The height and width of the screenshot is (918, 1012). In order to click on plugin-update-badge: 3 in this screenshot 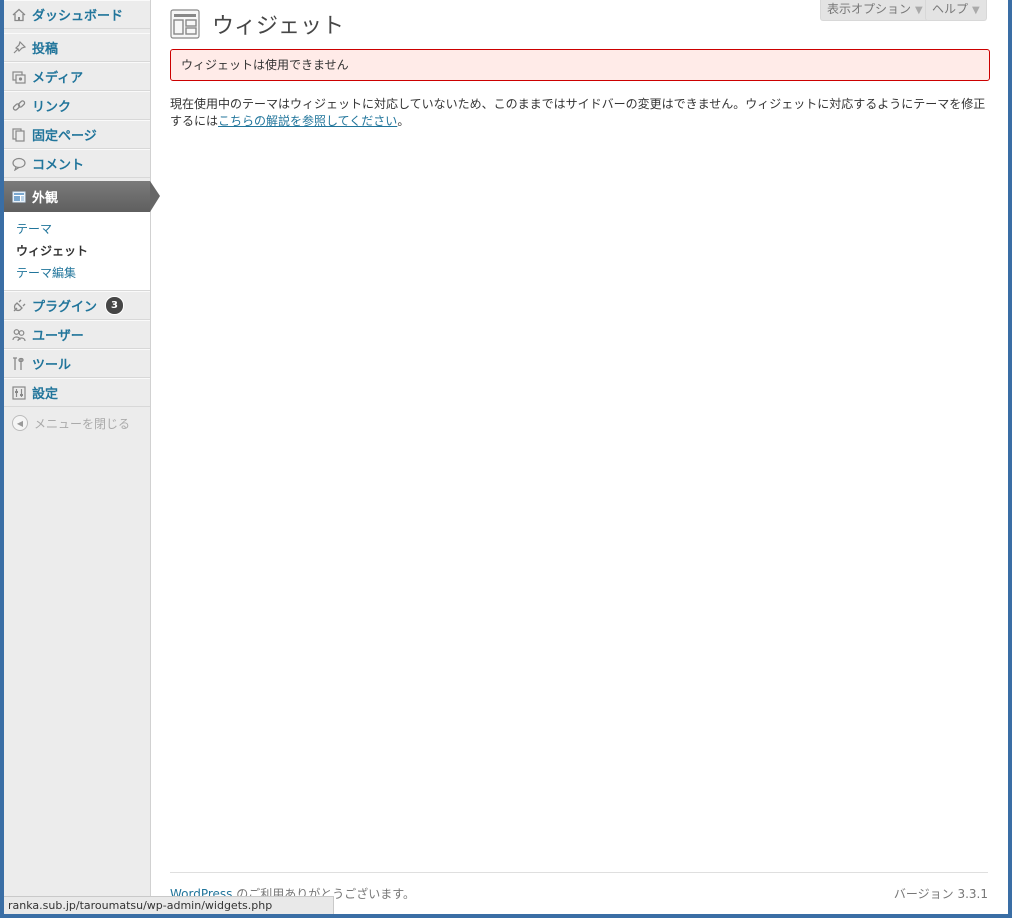, I will do `click(115, 305)`.